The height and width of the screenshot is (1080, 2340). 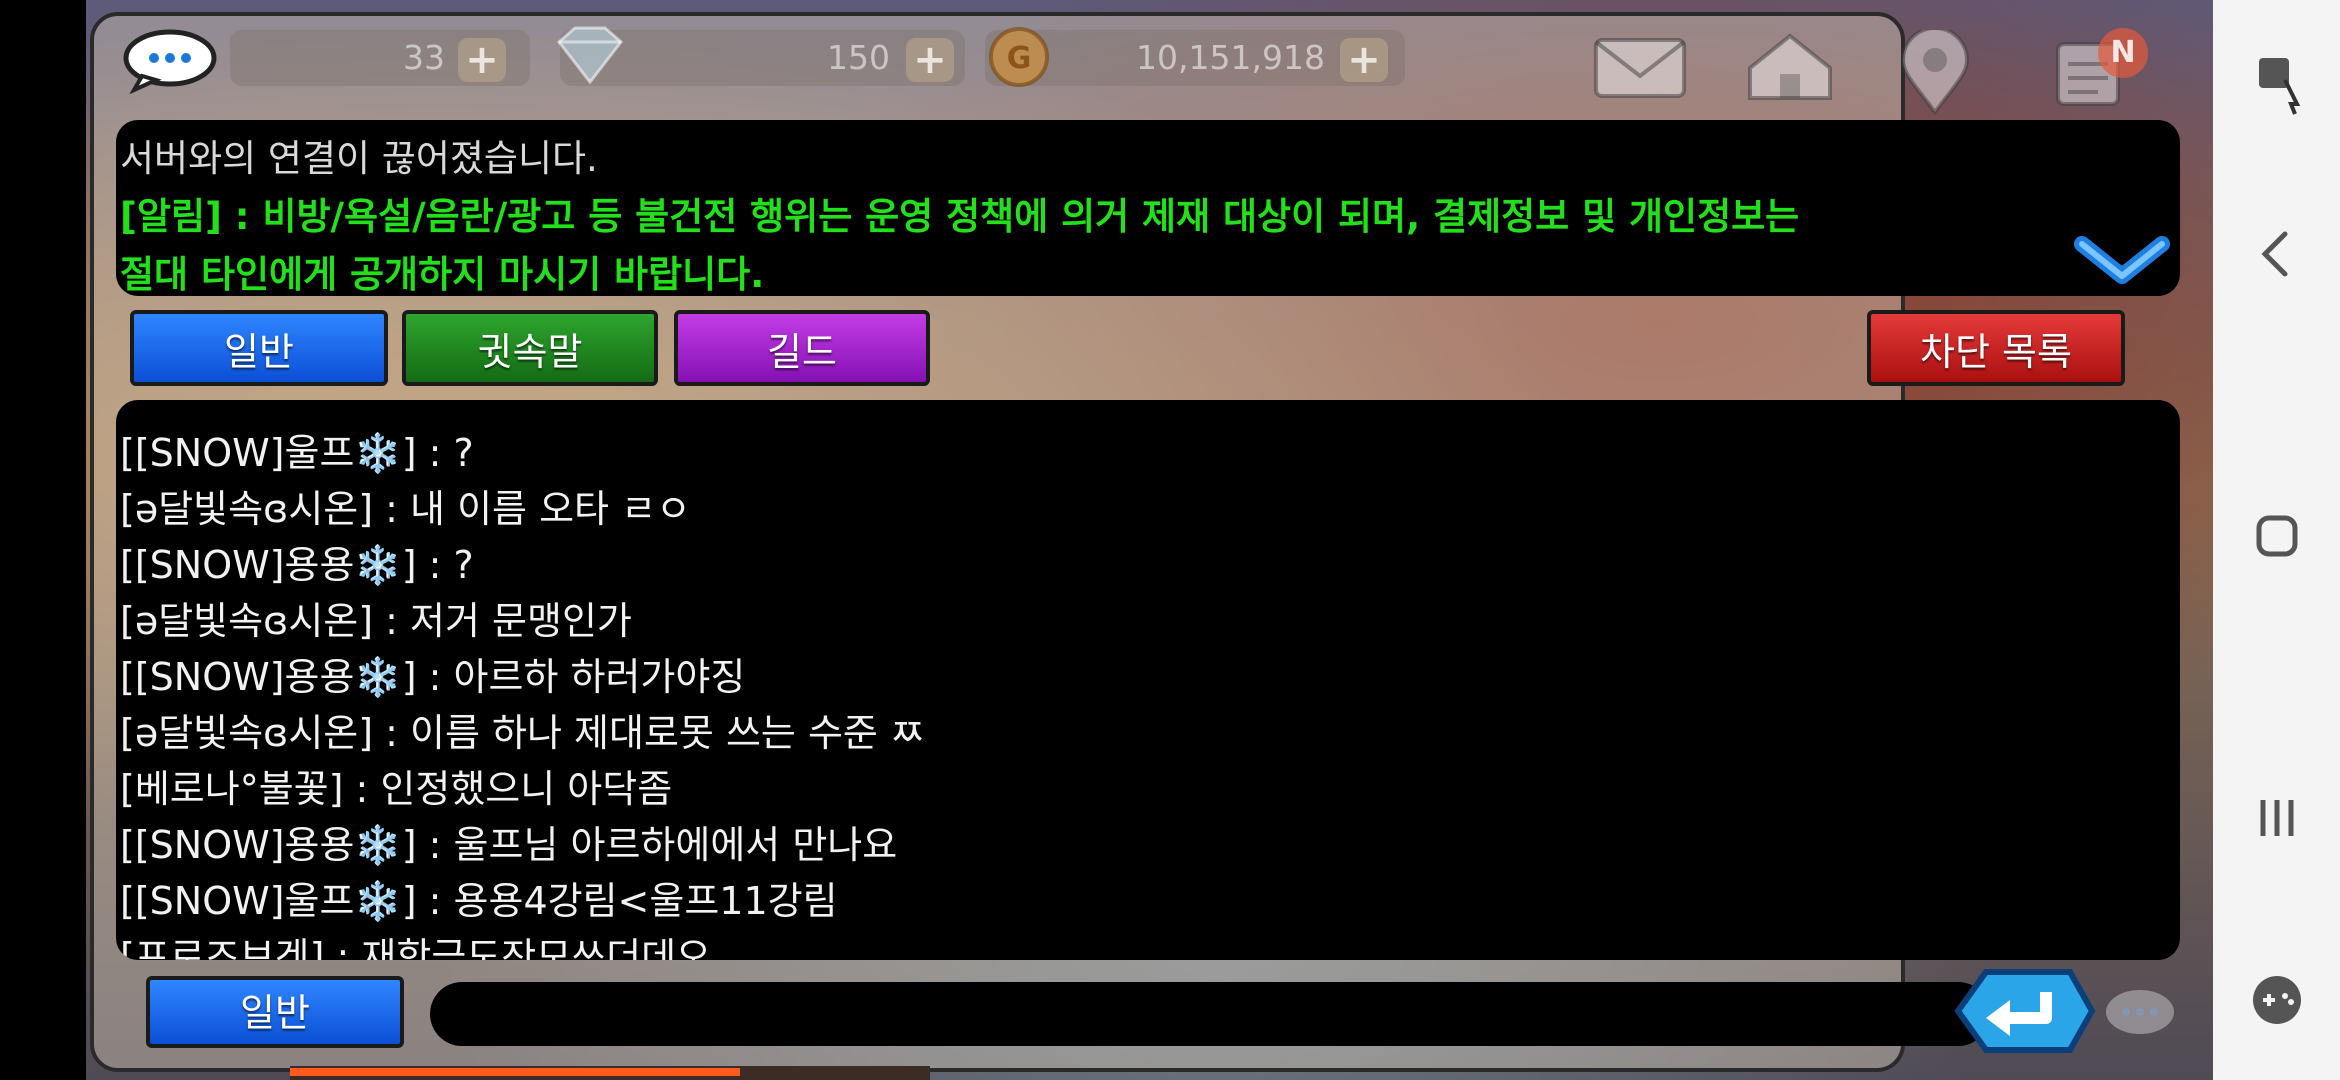 I want to click on recents-icon, so click(x=2277, y=818).